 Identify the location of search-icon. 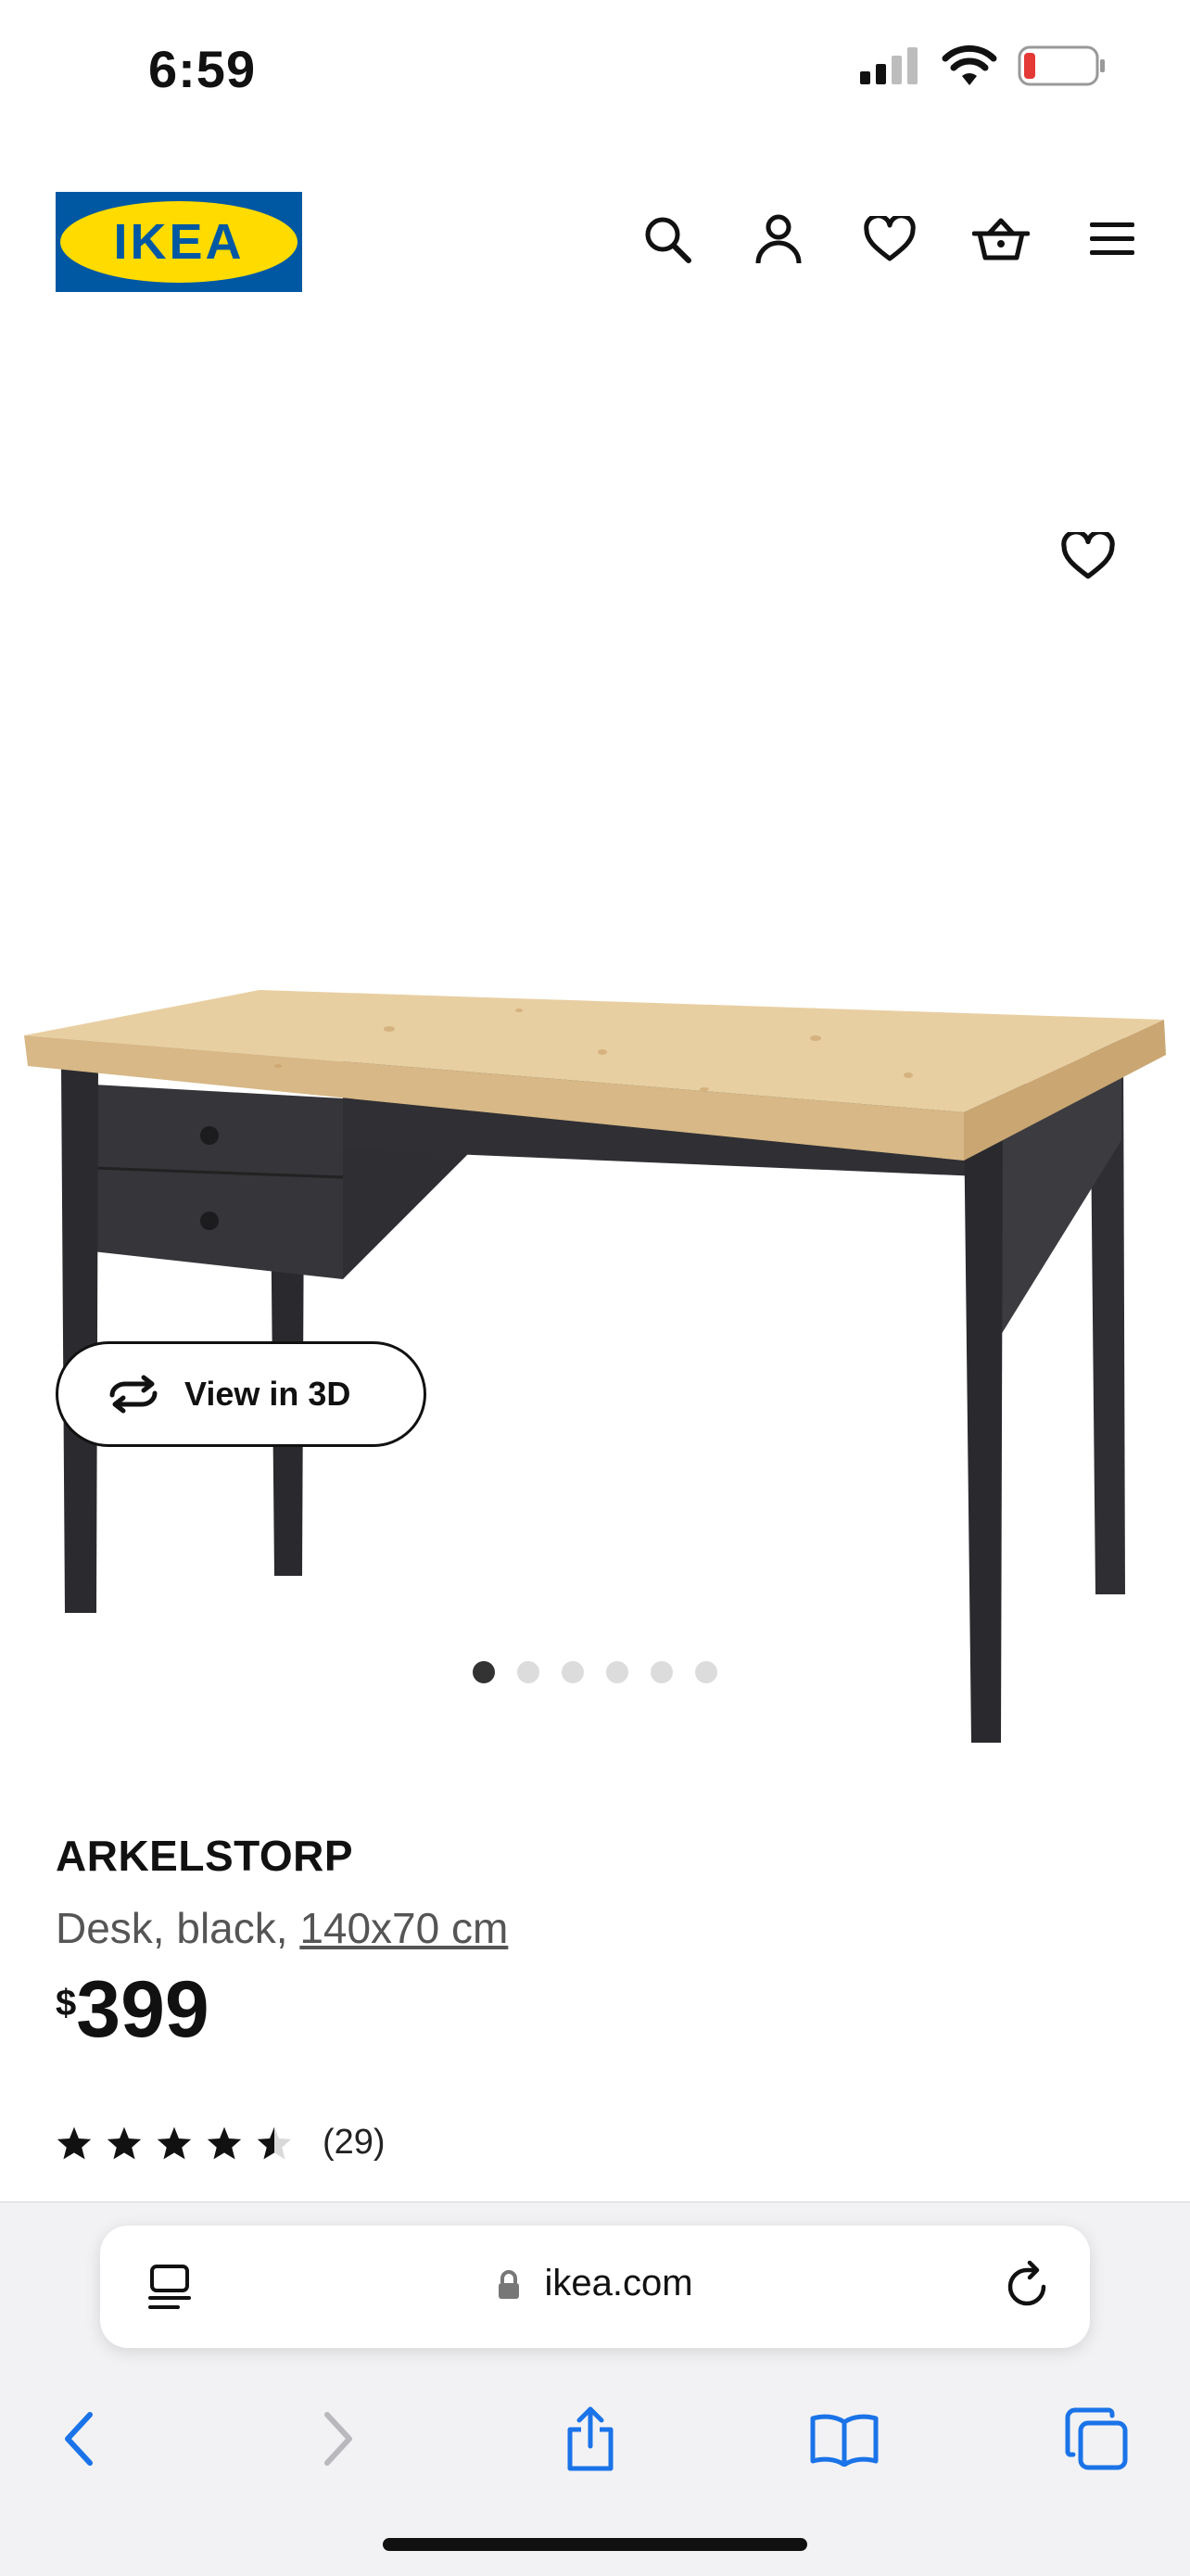
(668, 240).